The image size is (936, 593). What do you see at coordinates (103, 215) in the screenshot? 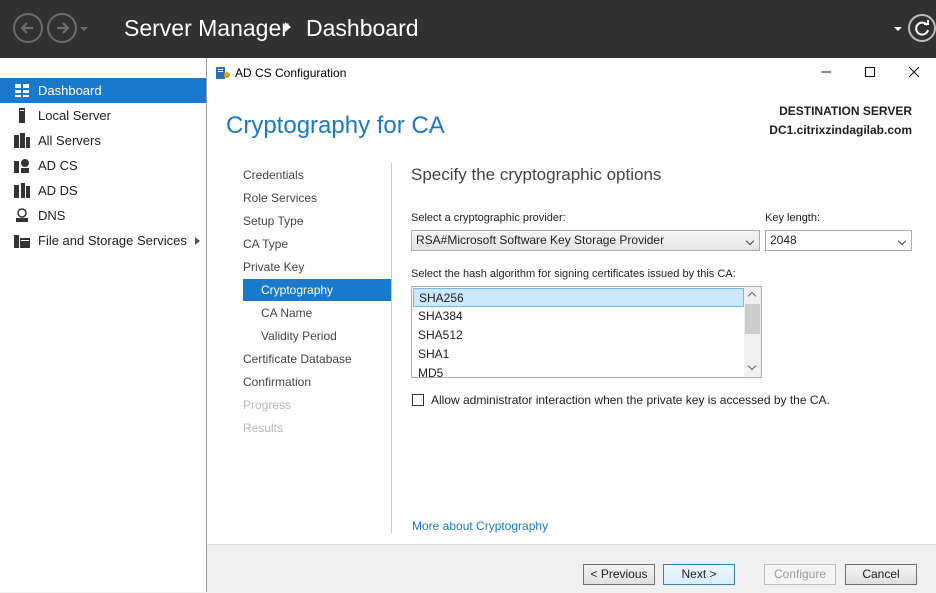
I see `sidebar-item-dns: DNS` at bounding box center [103, 215].